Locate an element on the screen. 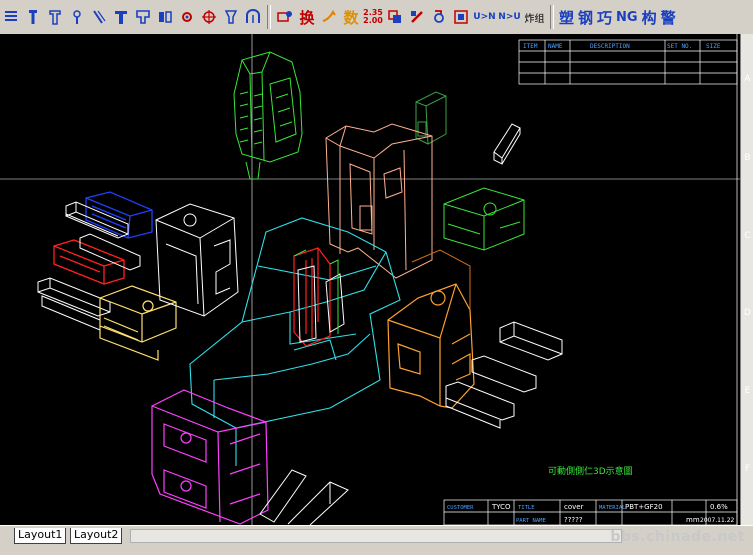 The height and width of the screenshot is (555, 753). crosshair-icon is located at coordinates (209, 17).